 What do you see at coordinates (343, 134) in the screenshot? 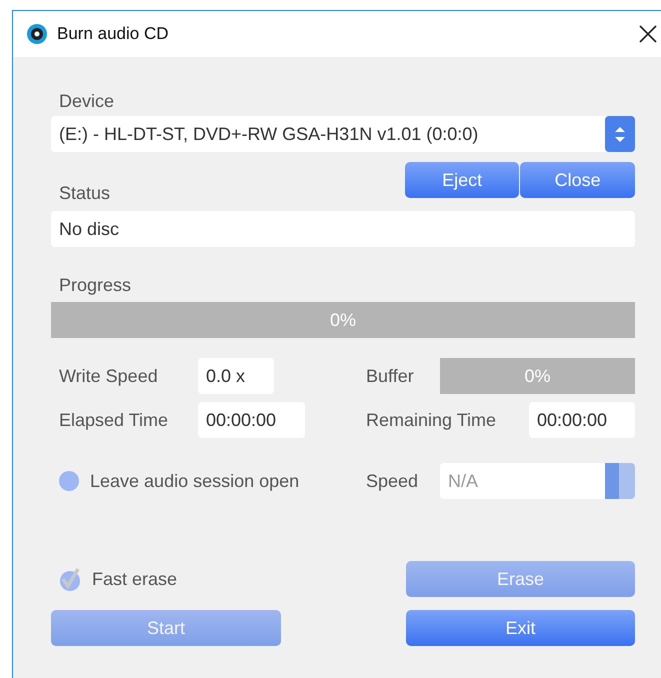
I see `device-dropdown: (E:) - HL-DT-ST, DVD+-RW GSA-H31N v1.01 (0:0:0)` at bounding box center [343, 134].